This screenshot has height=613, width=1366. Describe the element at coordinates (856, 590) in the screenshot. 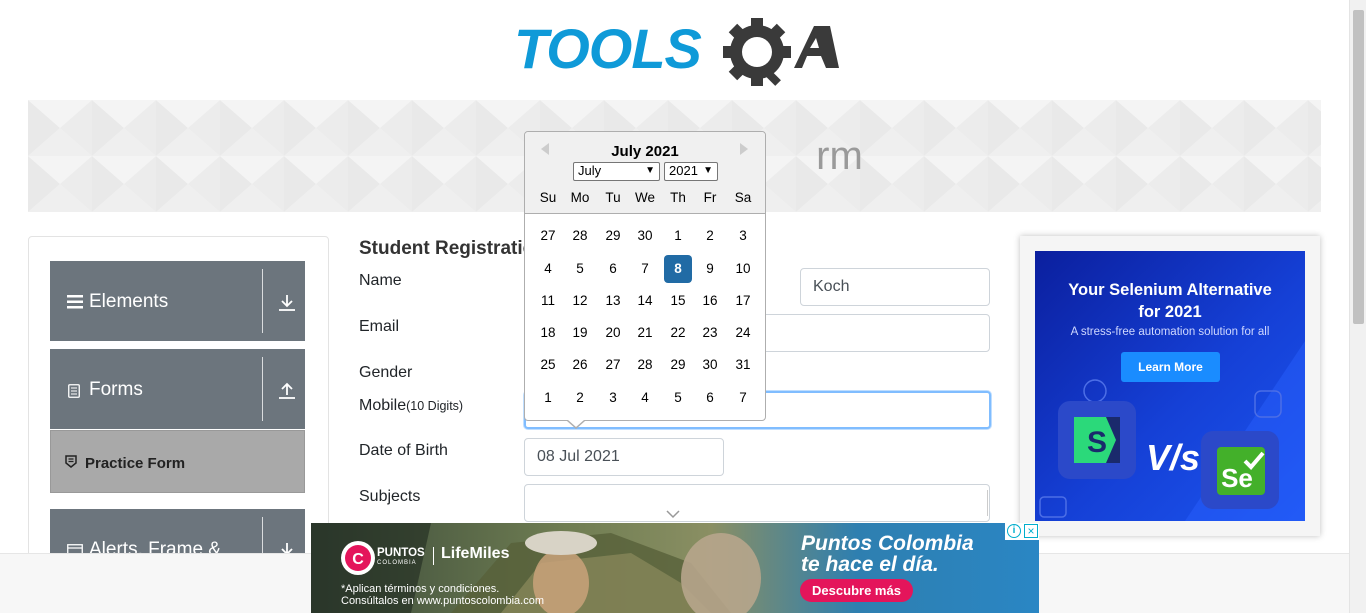

I see `descubre-mas-button: Descubre más` at that location.